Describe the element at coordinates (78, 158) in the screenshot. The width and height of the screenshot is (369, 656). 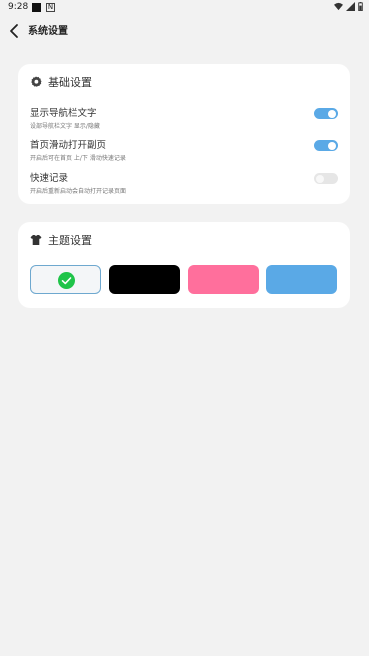
I see `setting-description: 开启后可在首页 上/下 滑动快速记录` at that location.